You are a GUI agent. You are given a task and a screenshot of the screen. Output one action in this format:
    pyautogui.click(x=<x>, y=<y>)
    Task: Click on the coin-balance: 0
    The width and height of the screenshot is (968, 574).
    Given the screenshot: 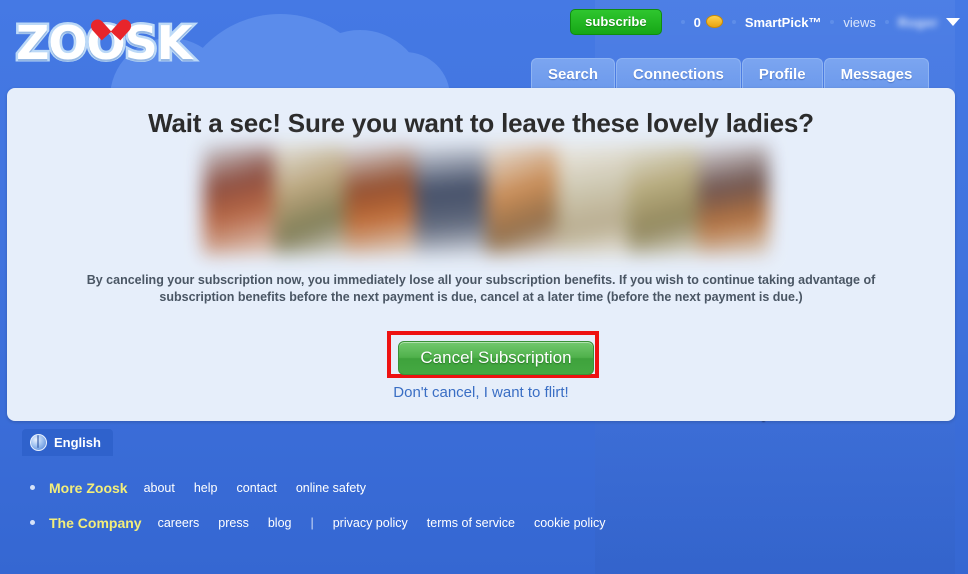 What is the action you would take?
    pyautogui.click(x=708, y=22)
    